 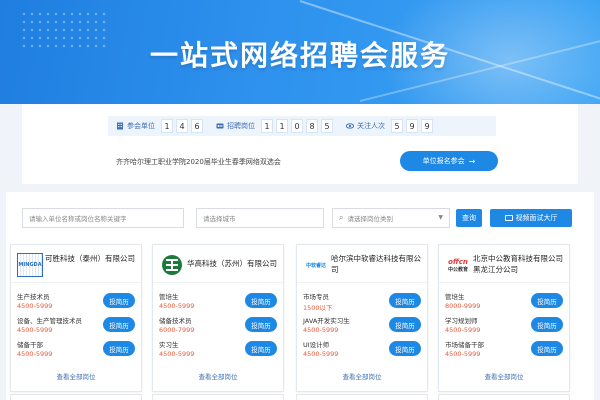 What do you see at coordinates (316, 296) in the screenshot?
I see `job-title: 市场专员` at bounding box center [316, 296].